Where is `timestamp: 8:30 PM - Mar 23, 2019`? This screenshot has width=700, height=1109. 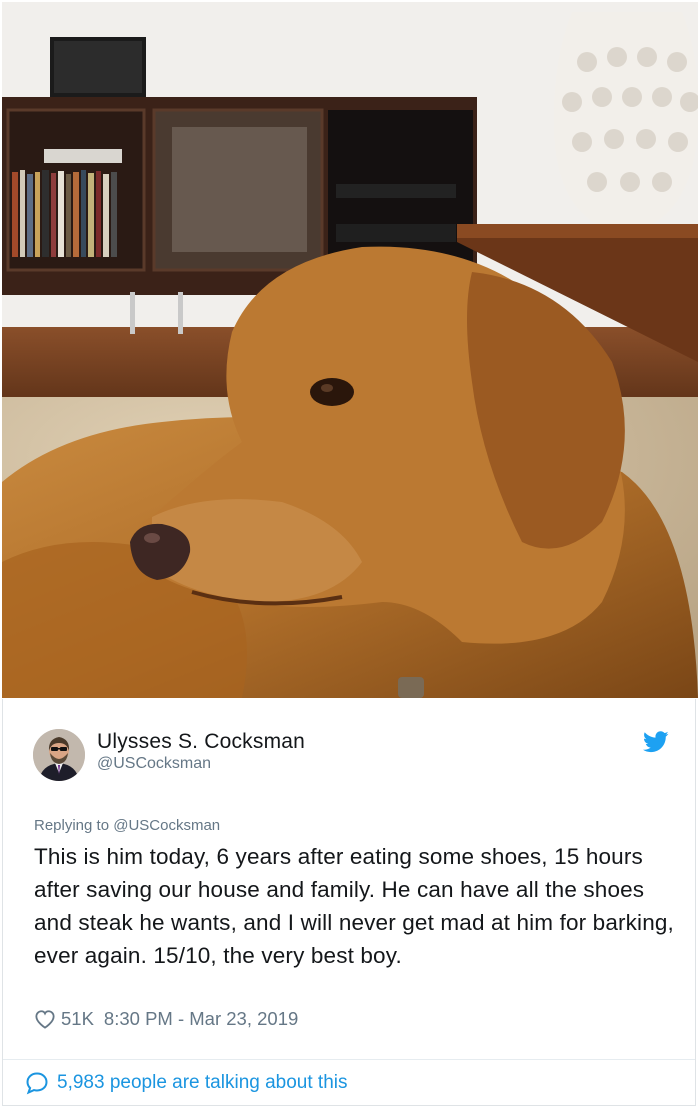 timestamp: 8:30 PM - Mar 23, 2019 is located at coordinates (201, 1019).